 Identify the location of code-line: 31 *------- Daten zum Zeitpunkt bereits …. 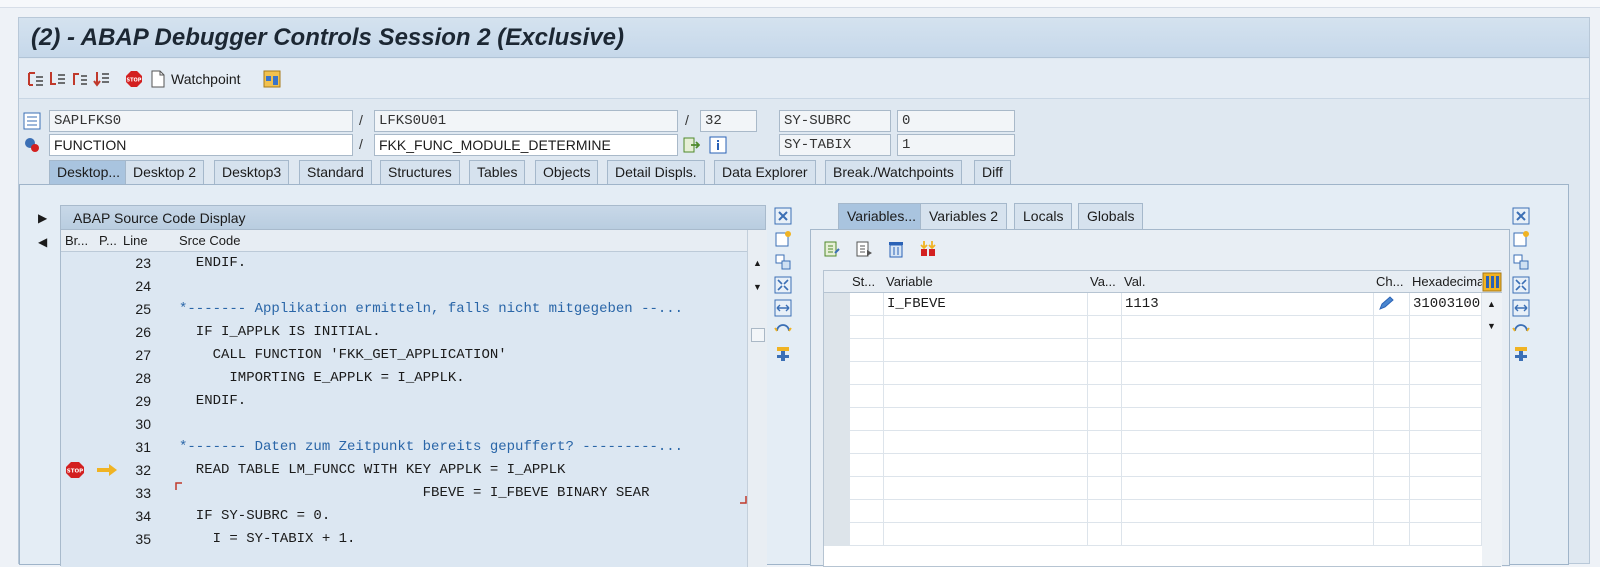
(404, 447).